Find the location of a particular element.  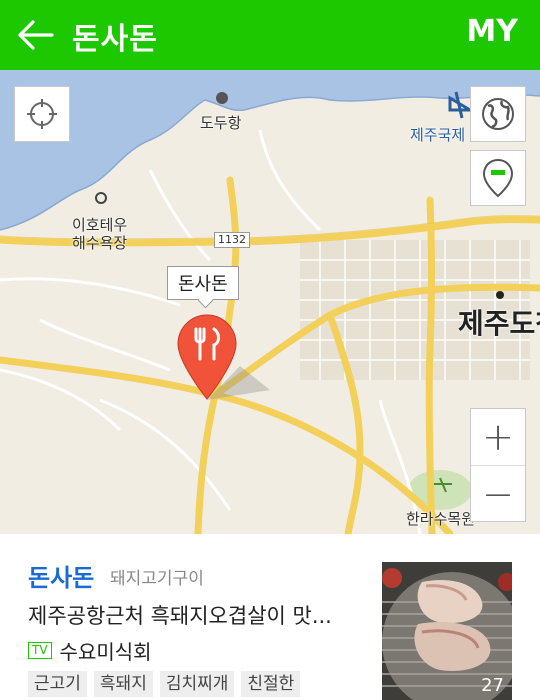

app-header: 돈사돈 MY is located at coordinates (270, 35).